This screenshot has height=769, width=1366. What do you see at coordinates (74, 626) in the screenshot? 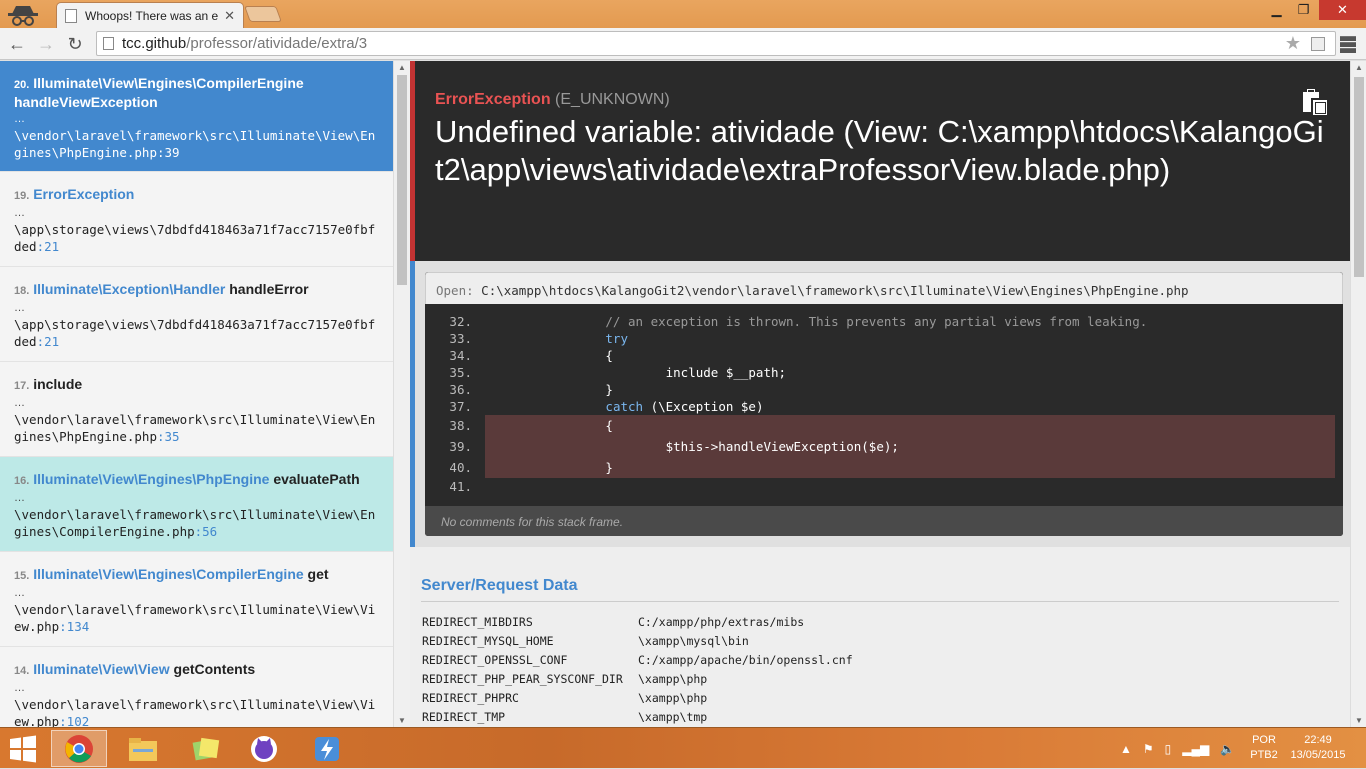
I see `frame-line: :134` at bounding box center [74, 626].